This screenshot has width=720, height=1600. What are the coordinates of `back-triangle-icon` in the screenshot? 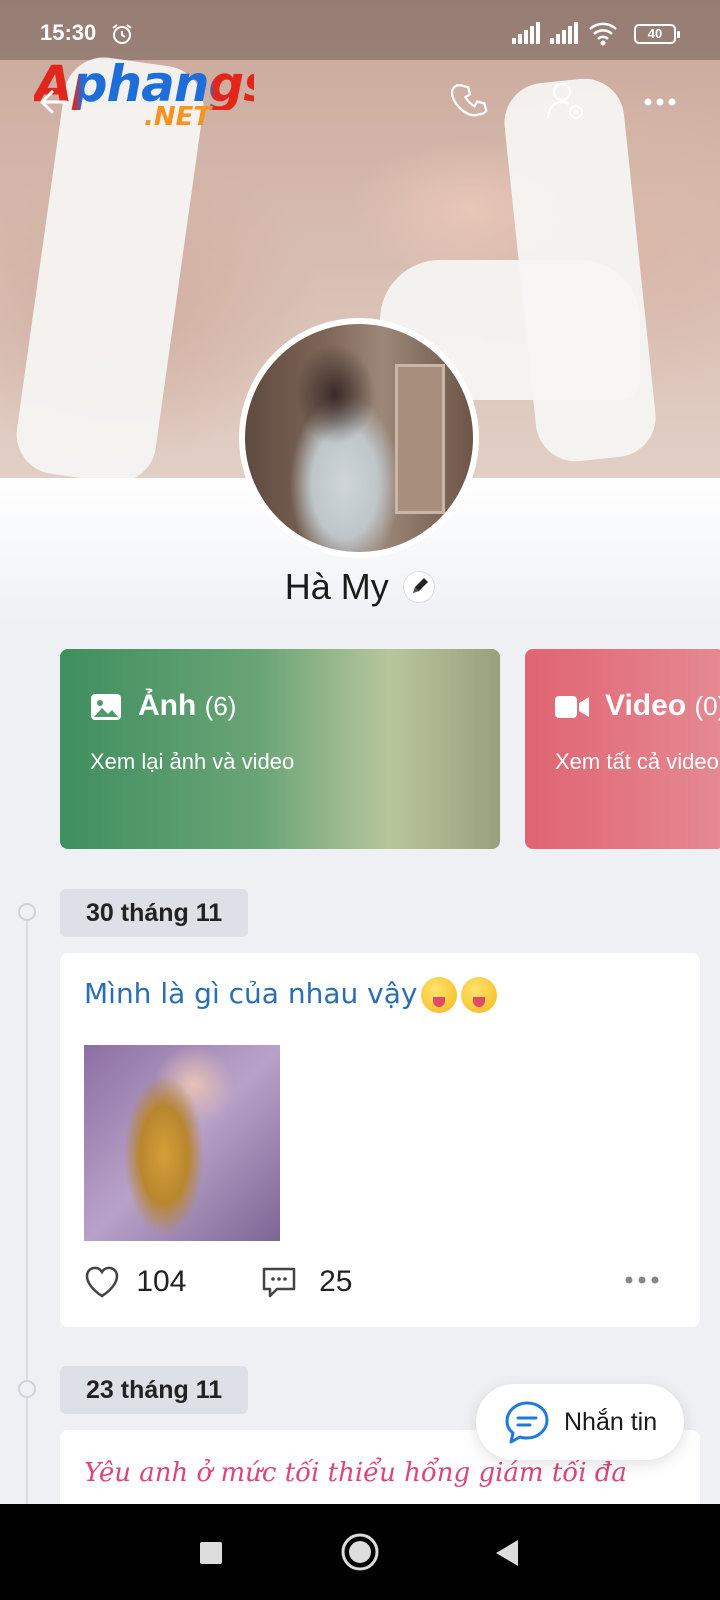 It's located at (507, 1553).